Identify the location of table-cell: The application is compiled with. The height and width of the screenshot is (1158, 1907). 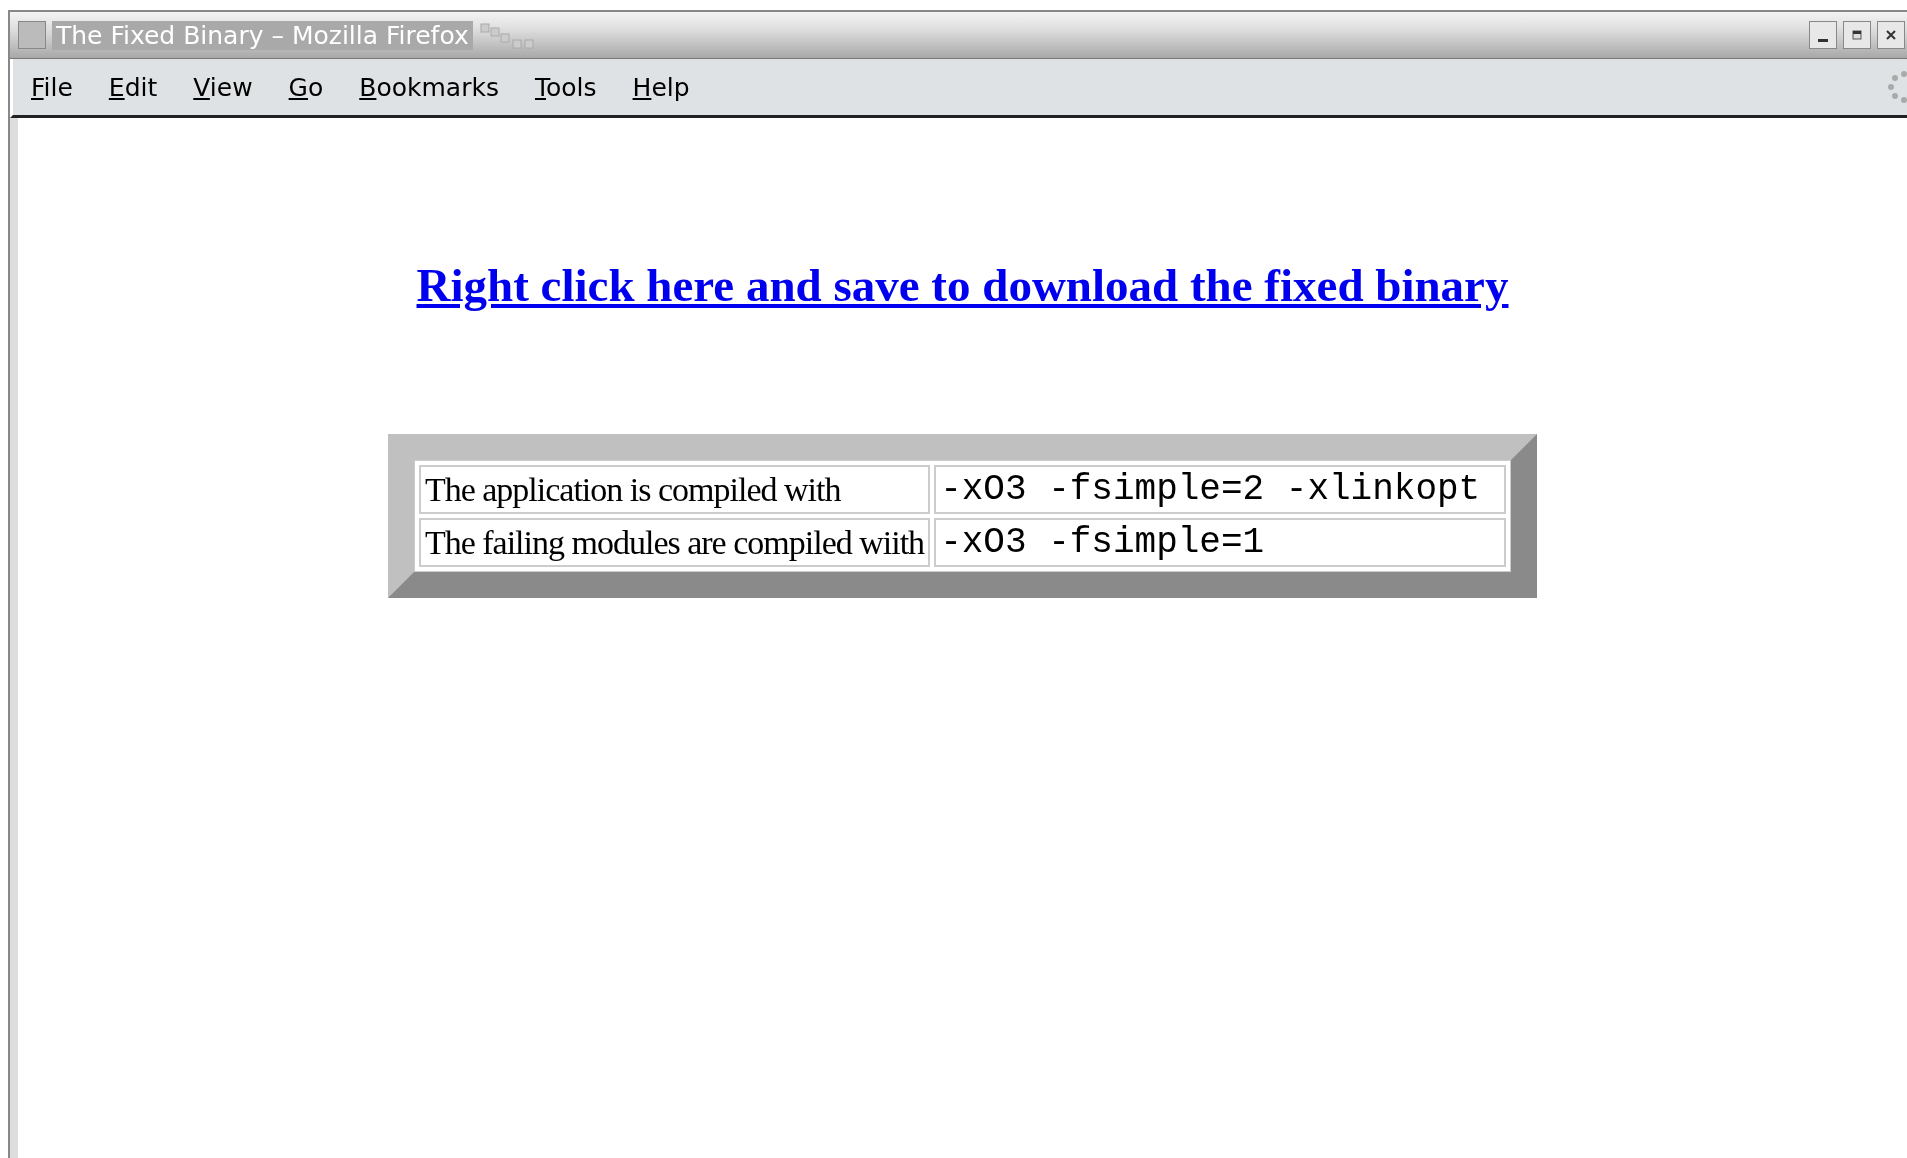
(674, 489).